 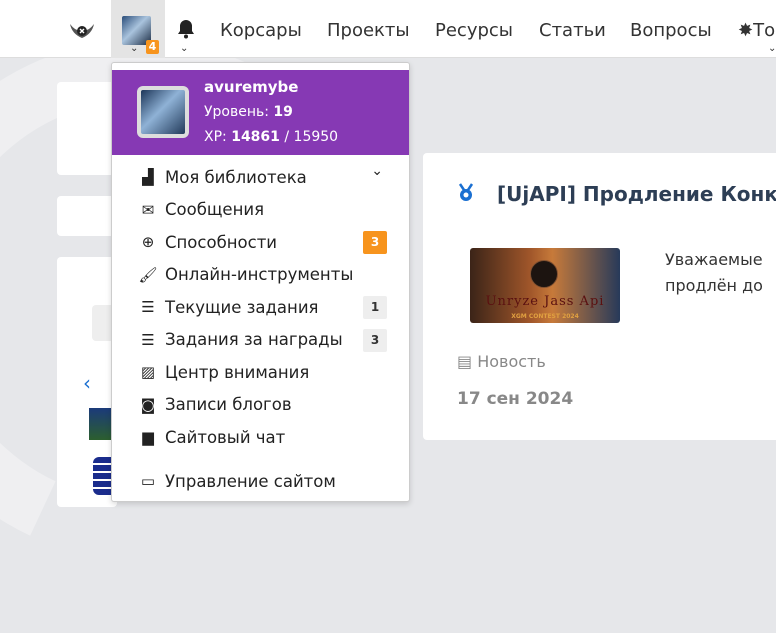 What do you see at coordinates (148, 372) in the screenshot?
I see `image-icon: ▨` at bounding box center [148, 372].